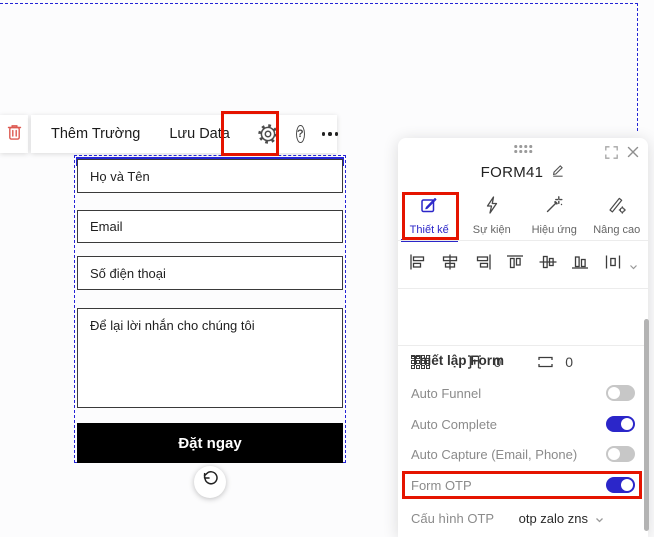  I want to click on tab-hieu-ung: Hiệu ứng, so click(554, 216).